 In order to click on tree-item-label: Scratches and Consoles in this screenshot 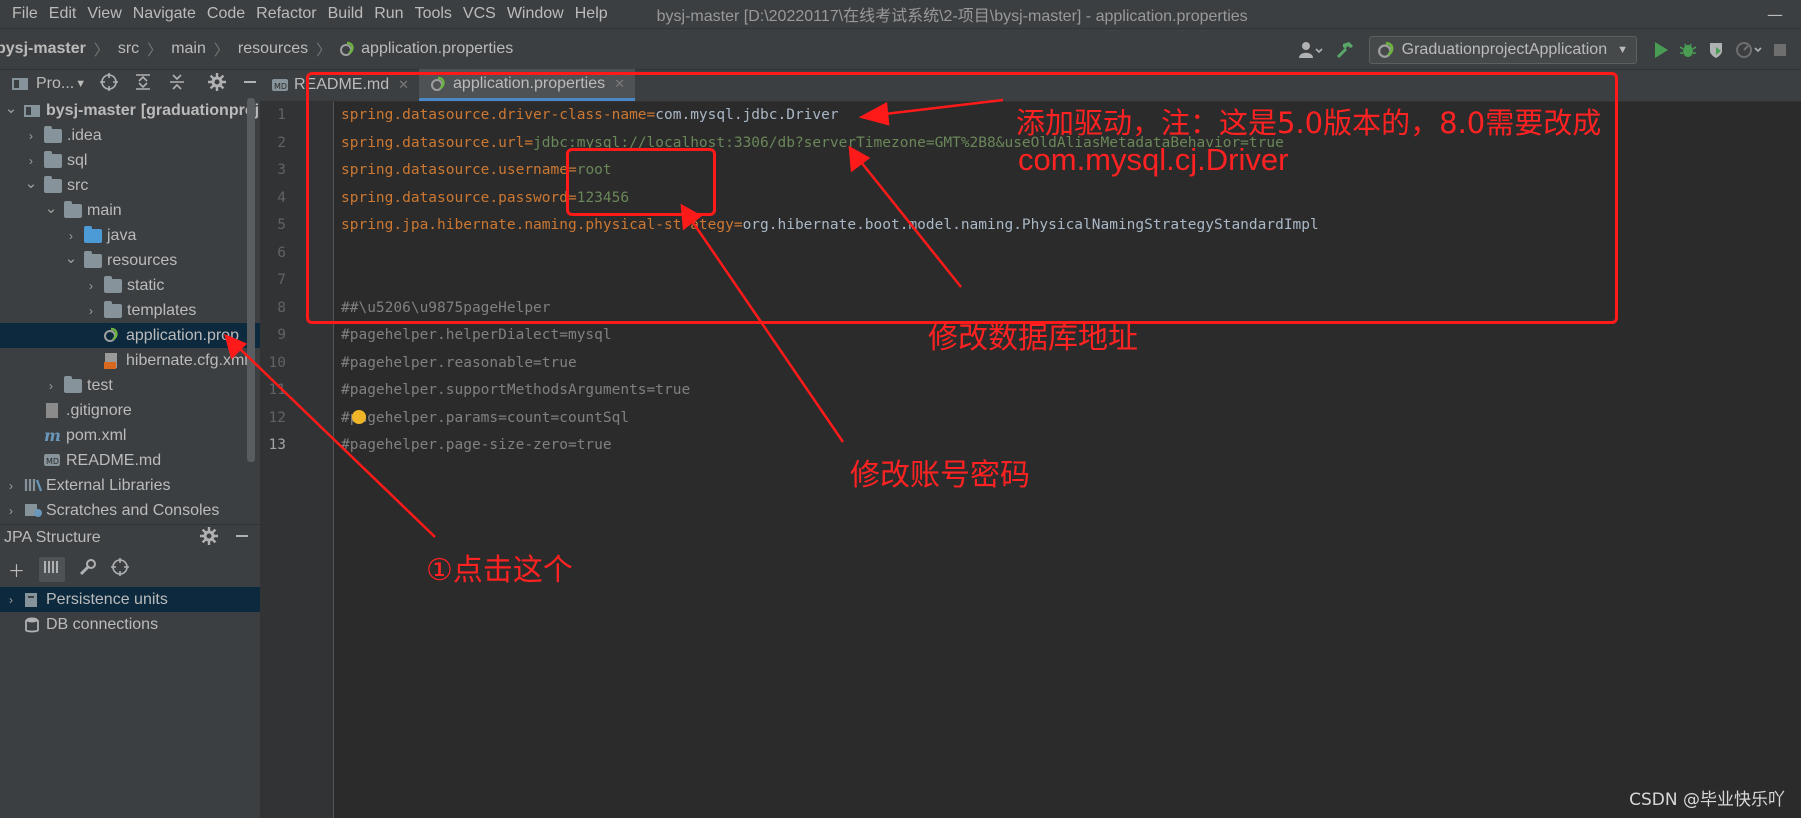, I will do `click(133, 510)`.